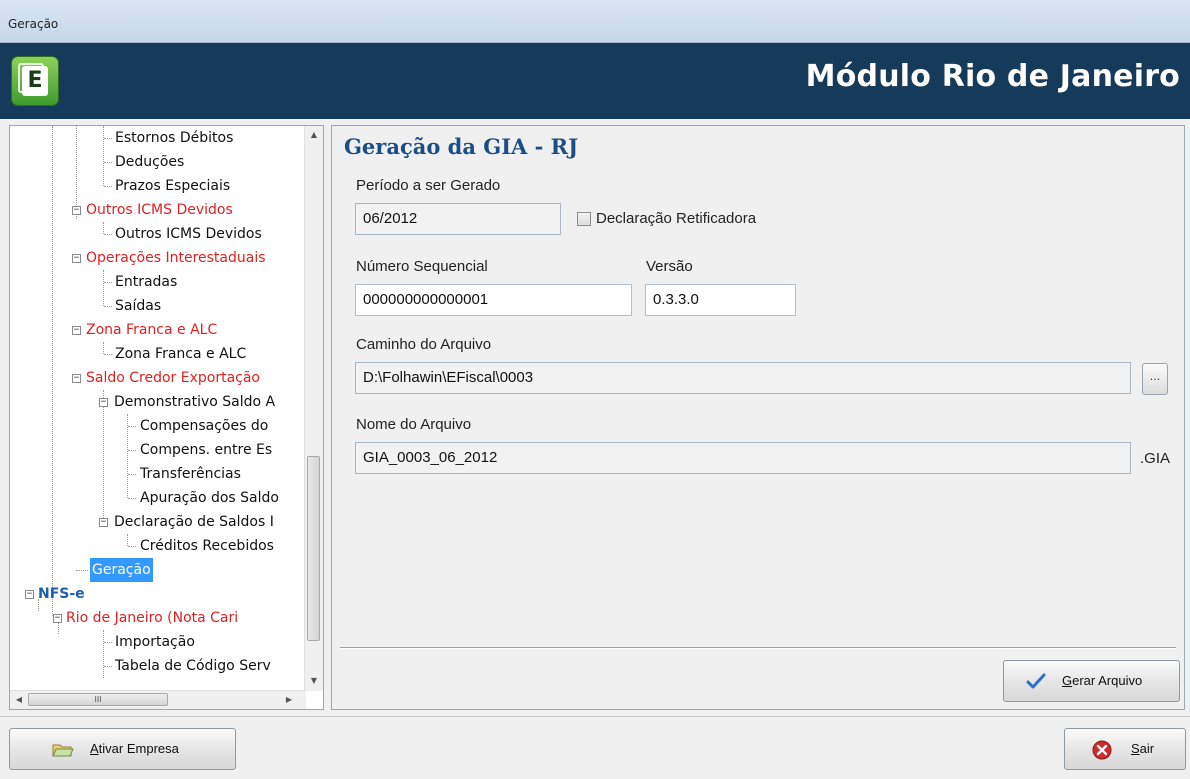  I want to click on ativar-empresa-label: Ativar Empresa, so click(134, 748).